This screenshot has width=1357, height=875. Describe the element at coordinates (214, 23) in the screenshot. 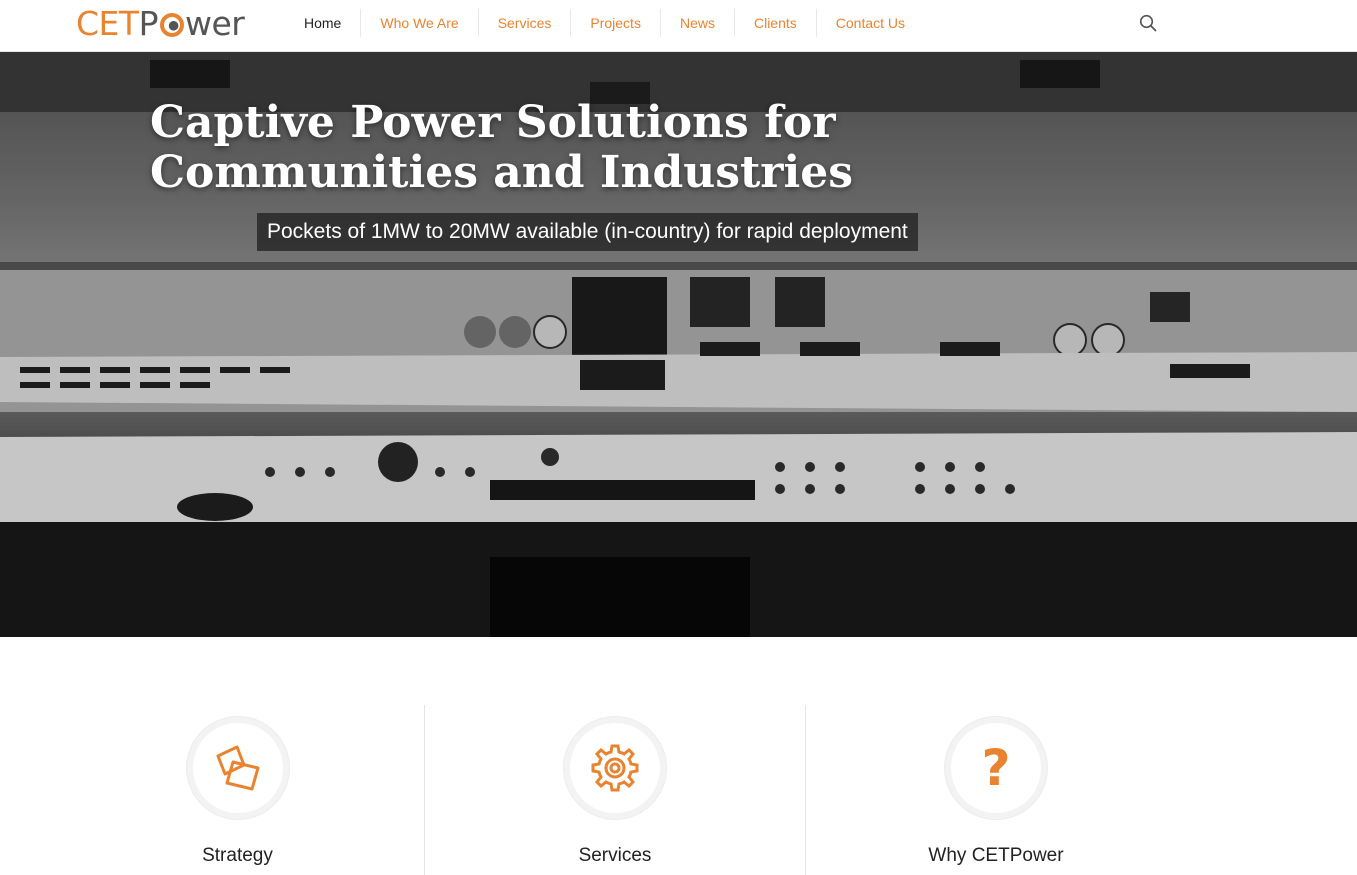

I see `logo-text-right: wer` at that location.